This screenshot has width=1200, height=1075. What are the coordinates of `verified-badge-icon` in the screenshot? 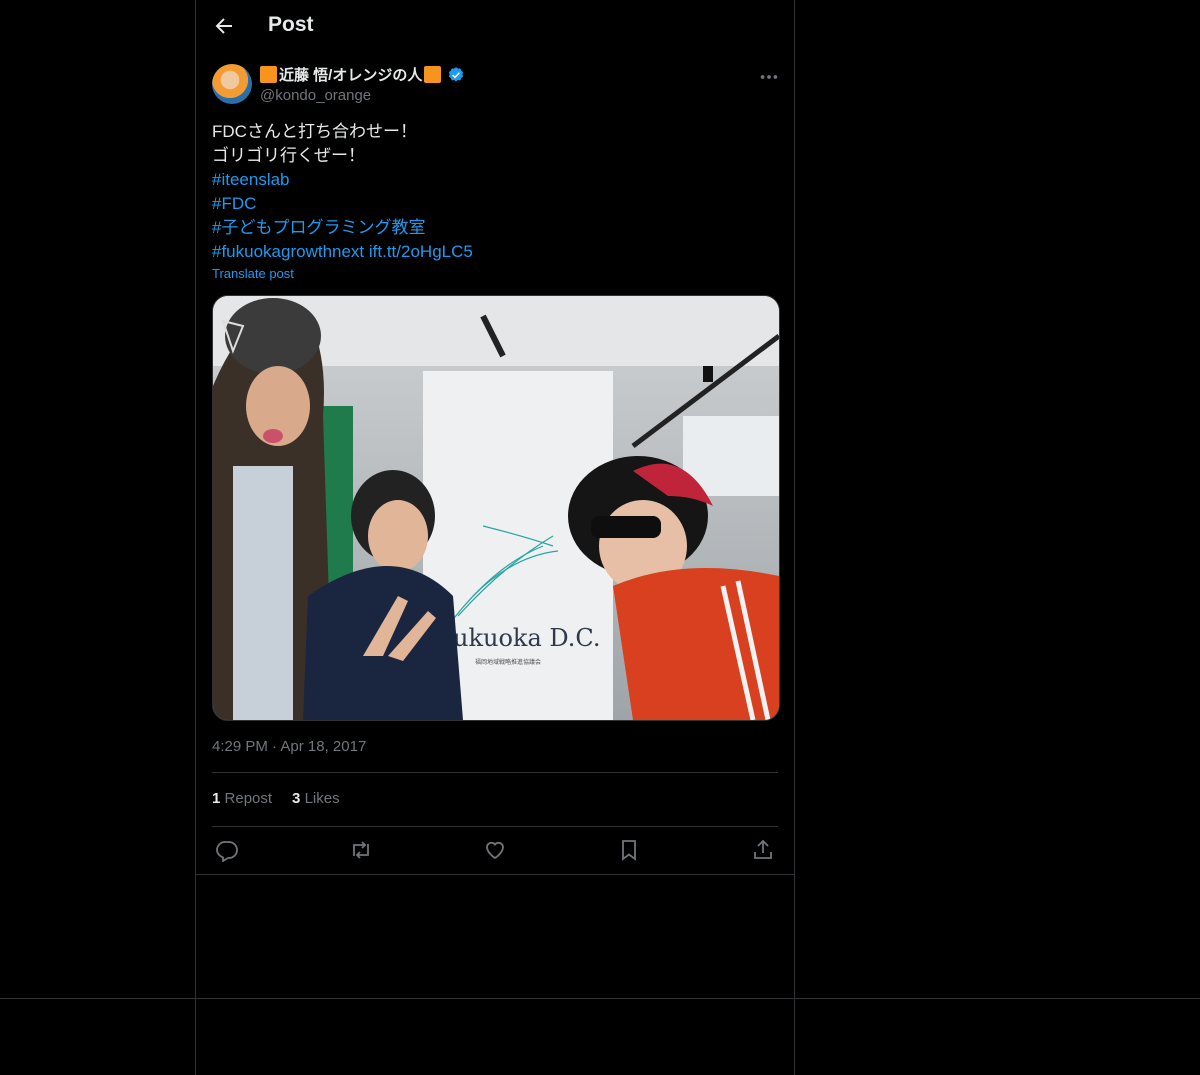 It's located at (456, 75).